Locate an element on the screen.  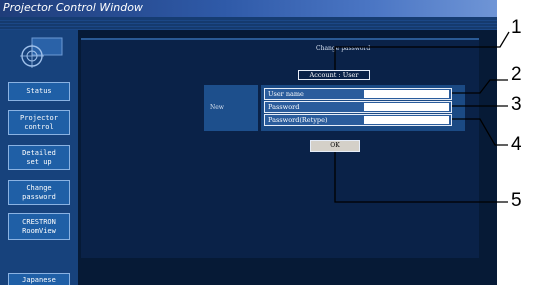
callout-1: 1 is located at coordinates (516, 27).